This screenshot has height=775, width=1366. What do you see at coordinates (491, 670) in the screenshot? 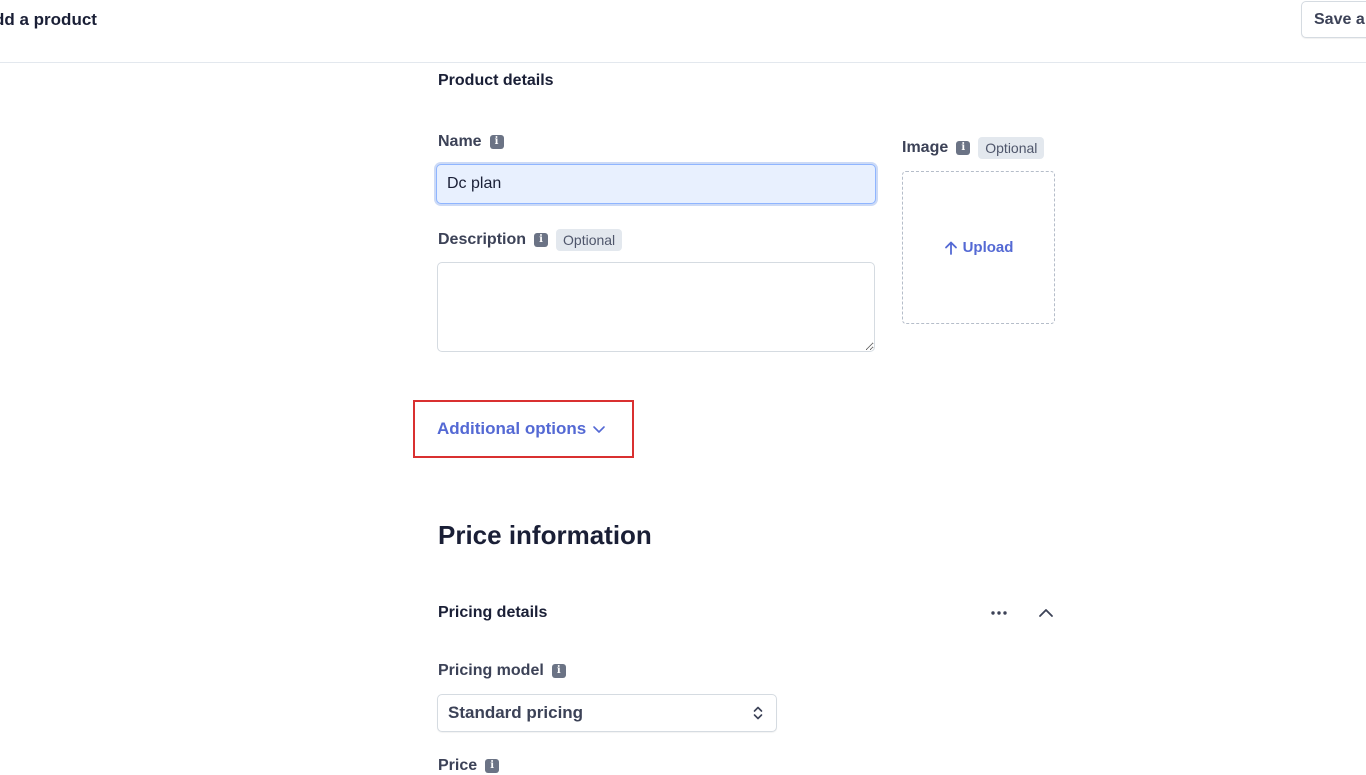
I see `pricing-model-label: Pricing model` at bounding box center [491, 670].